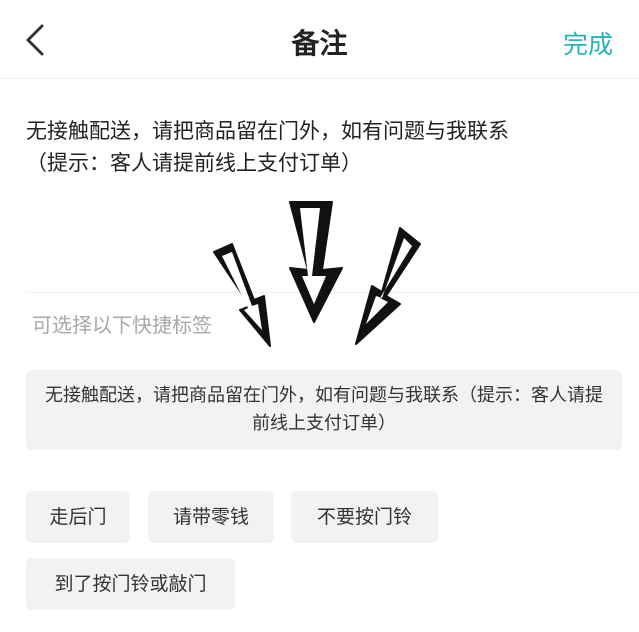 This screenshot has height=632, width=639. Describe the element at coordinates (122, 325) in the screenshot. I see `quick-tags-hint: 可选择以下快捷标签` at that location.